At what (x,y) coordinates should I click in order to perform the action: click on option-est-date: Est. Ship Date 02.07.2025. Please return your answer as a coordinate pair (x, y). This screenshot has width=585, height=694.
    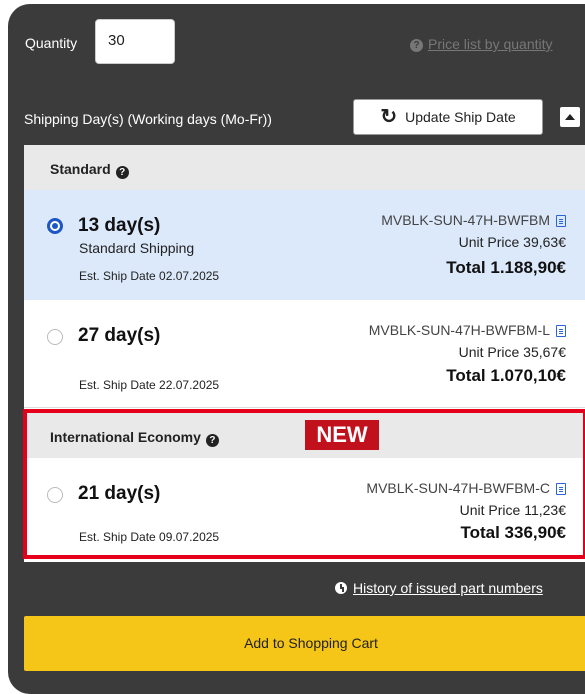
    Looking at the image, I should click on (149, 276).